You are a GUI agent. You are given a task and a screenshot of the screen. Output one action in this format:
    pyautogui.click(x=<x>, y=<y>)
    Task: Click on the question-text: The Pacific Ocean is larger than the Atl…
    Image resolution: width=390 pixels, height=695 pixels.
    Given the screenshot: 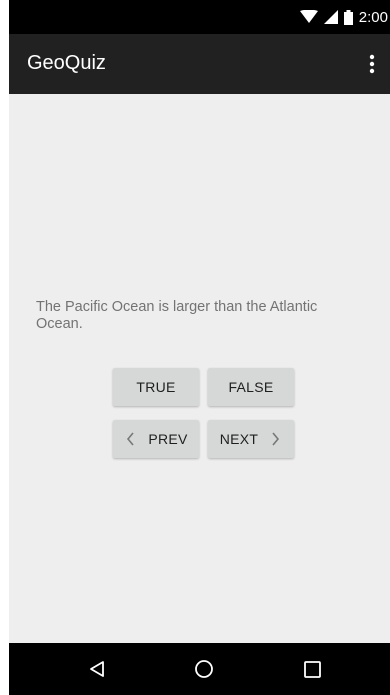 What is the action you would take?
    pyautogui.click(x=177, y=315)
    